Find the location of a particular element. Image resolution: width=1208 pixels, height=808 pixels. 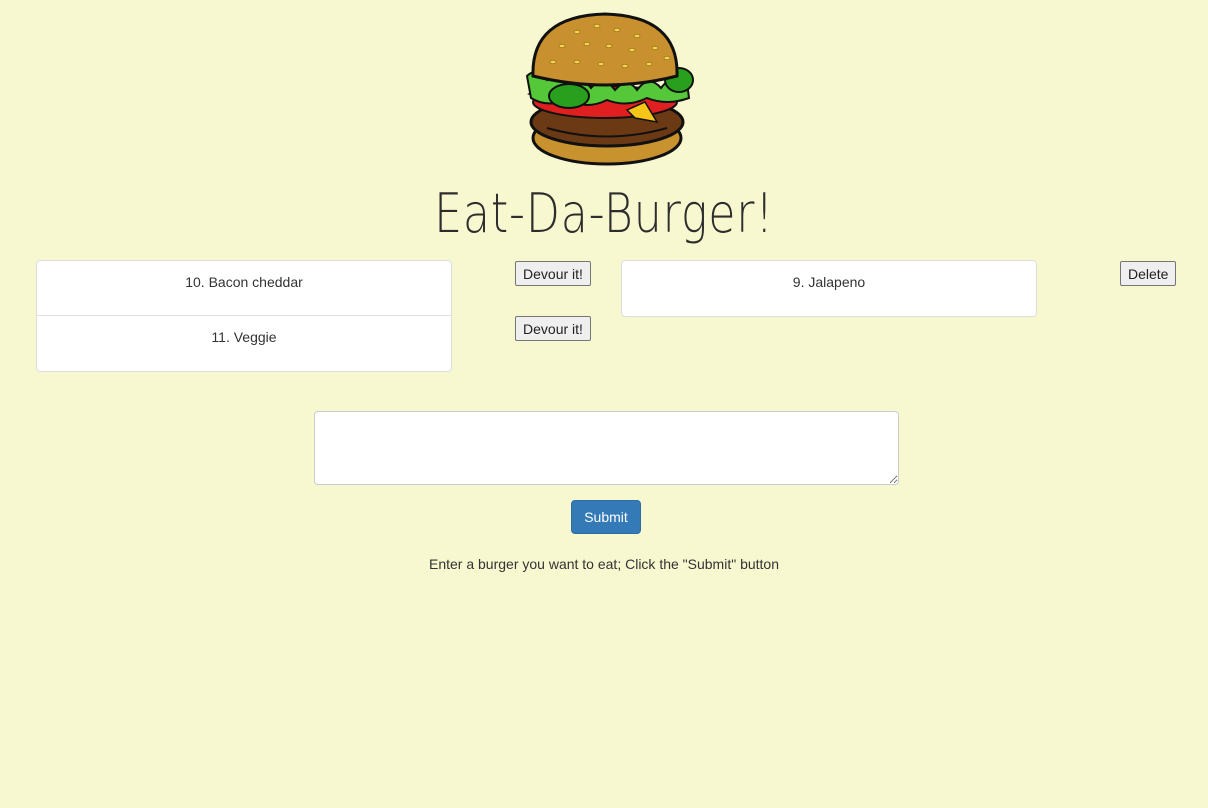

list-item: 9. Jalapeno is located at coordinates (829, 282).